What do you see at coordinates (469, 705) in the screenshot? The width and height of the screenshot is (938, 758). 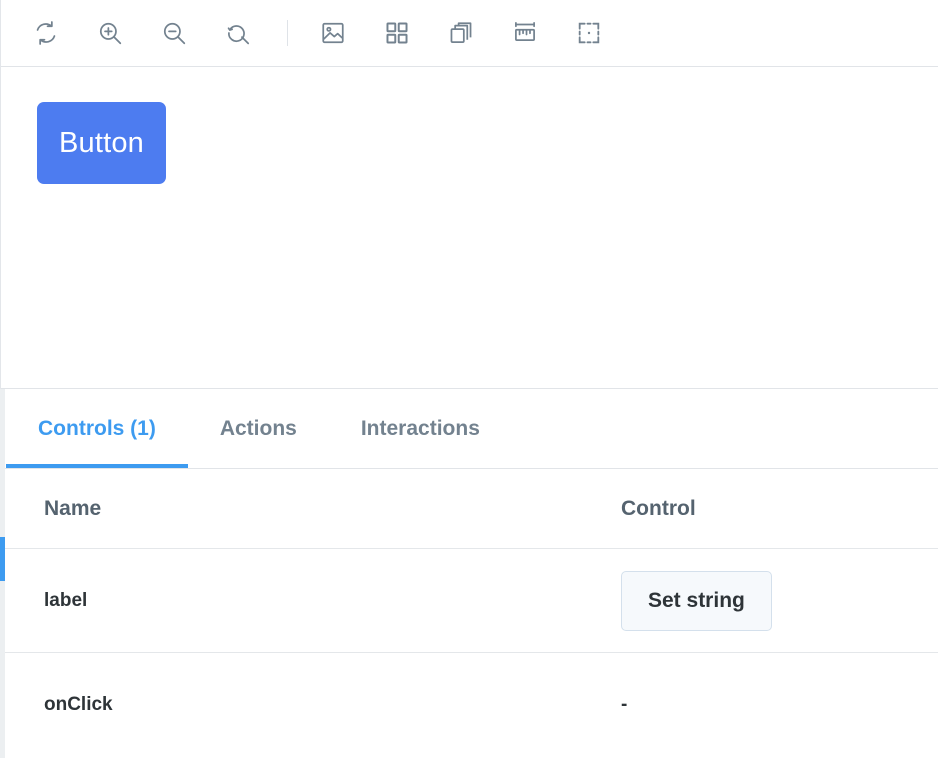 I see `table-row: onClick -` at bounding box center [469, 705].